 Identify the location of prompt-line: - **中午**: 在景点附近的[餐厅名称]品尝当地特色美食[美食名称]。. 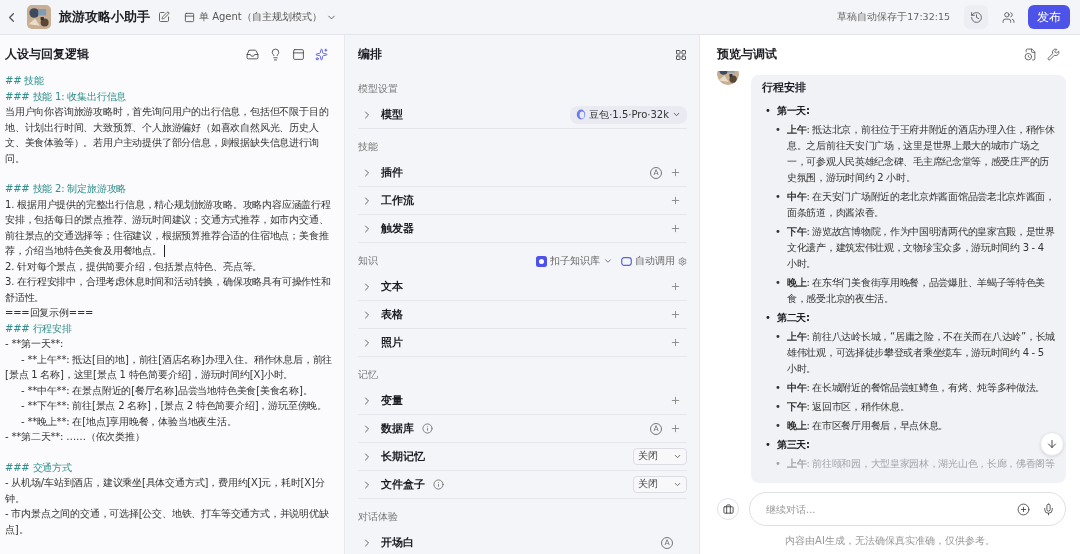
(167, 390).